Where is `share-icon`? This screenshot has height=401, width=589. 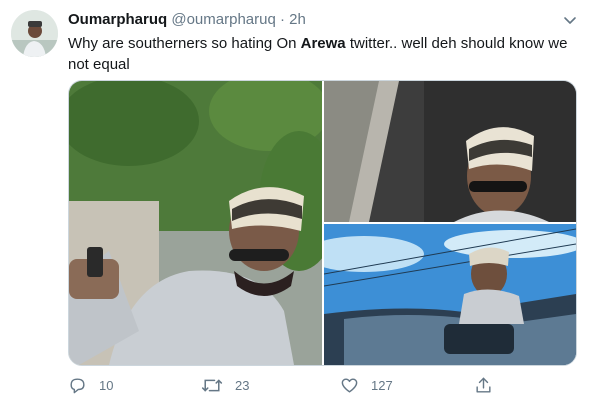 share-icon is located at coordinates (483, 385).